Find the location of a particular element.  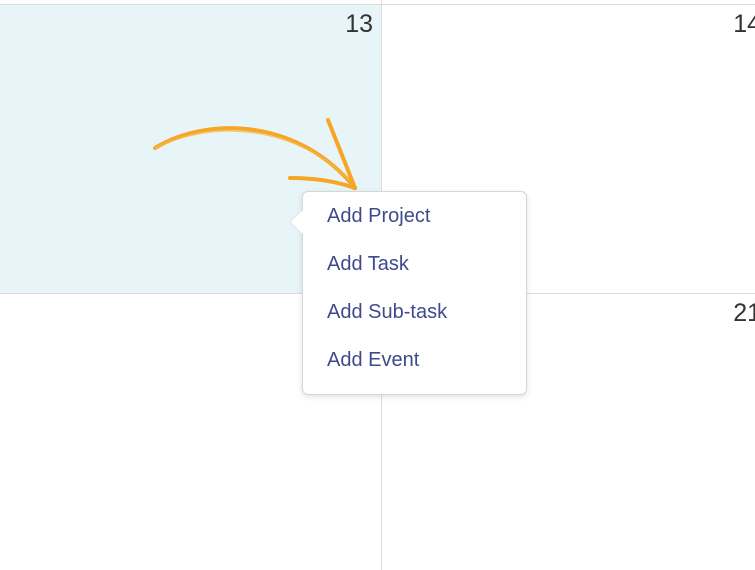

add-project-menu-item: Add Project is located at coordinates (414, 226).